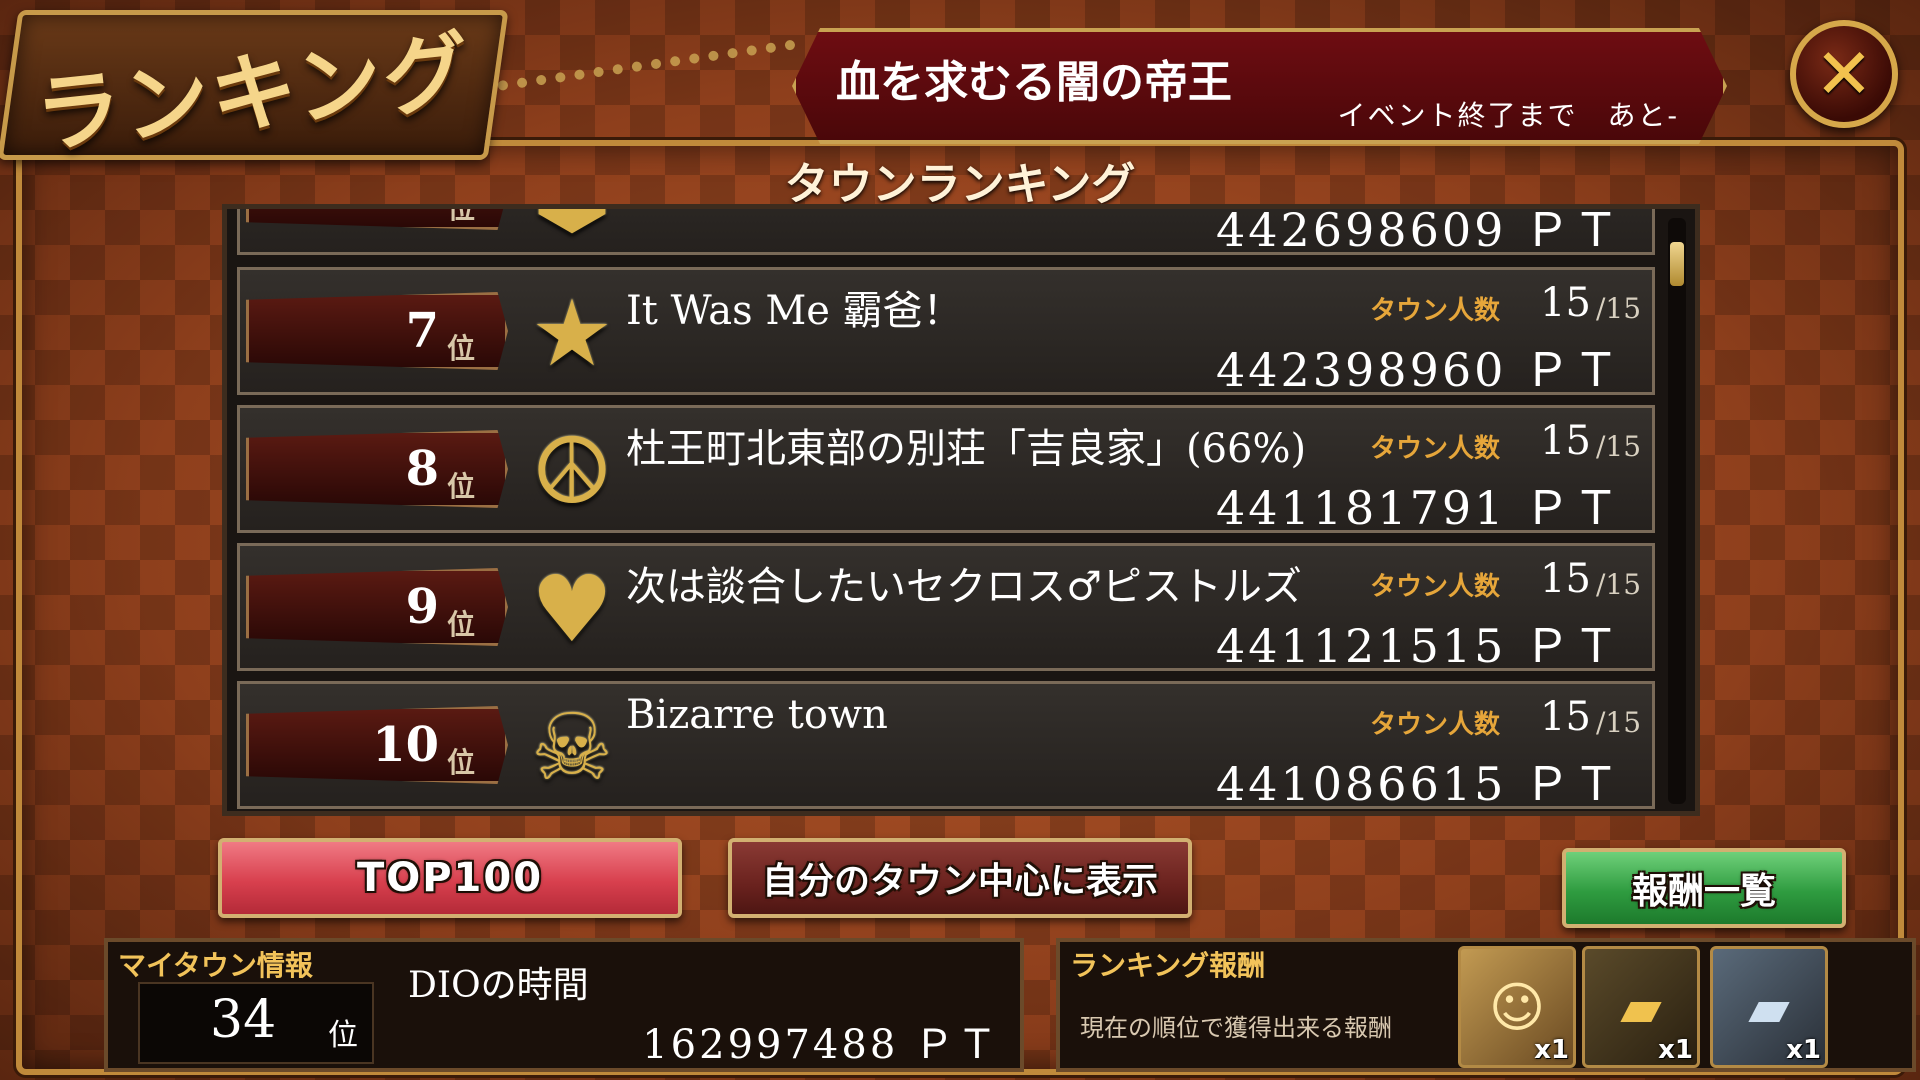 The width and height of the screenshot is (1920, 1080). I want to click on skull-icon: ☠, so click(572, 747).